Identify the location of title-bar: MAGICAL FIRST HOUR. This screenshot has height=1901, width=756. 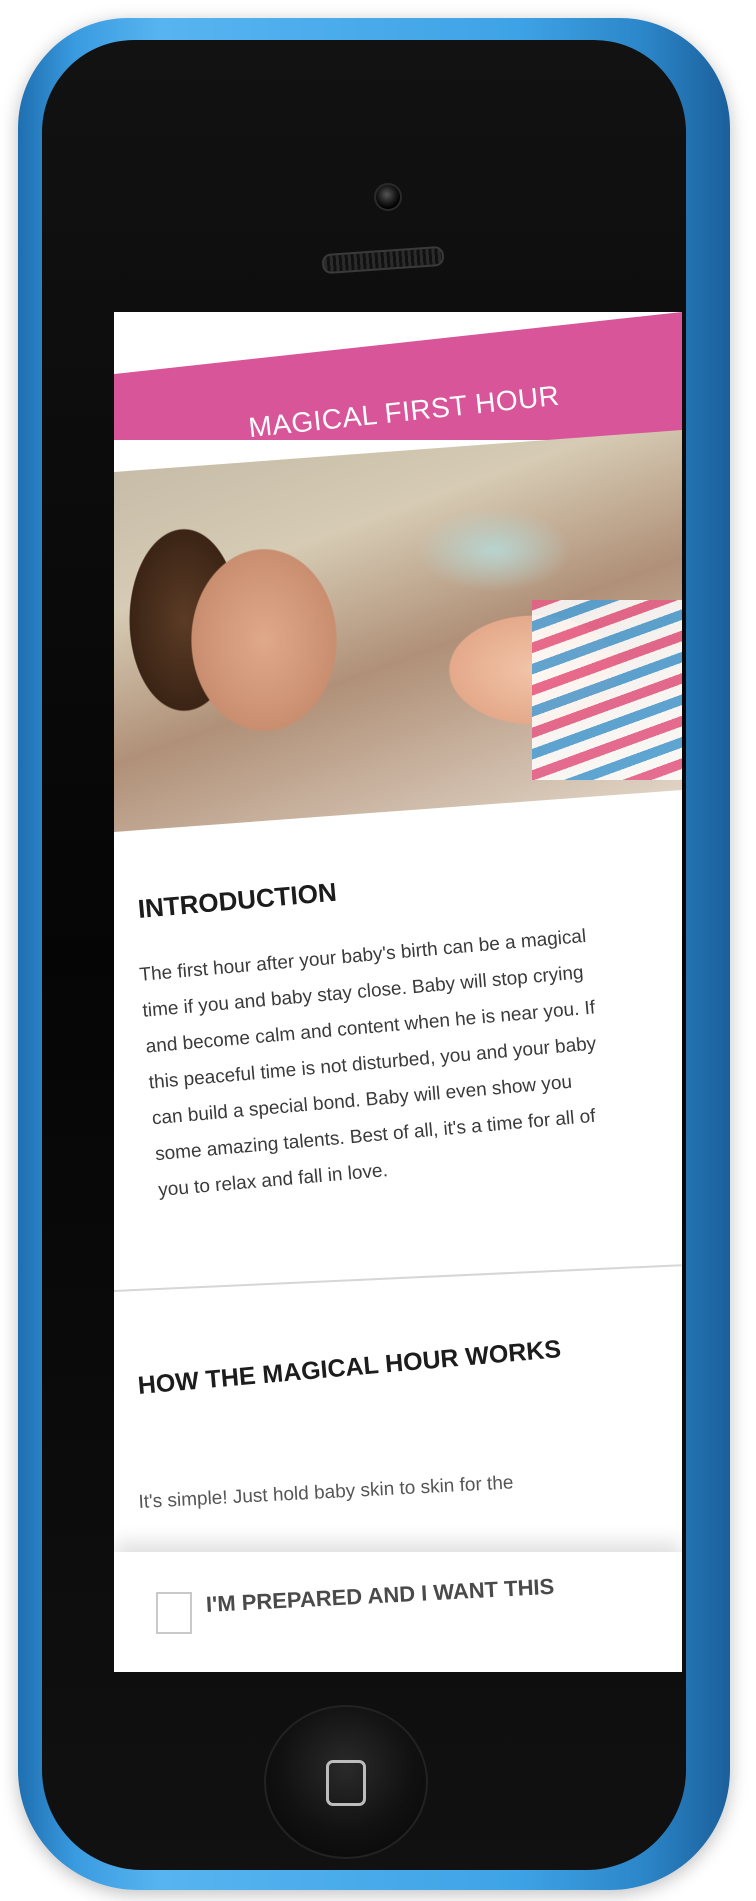
(398, 376).